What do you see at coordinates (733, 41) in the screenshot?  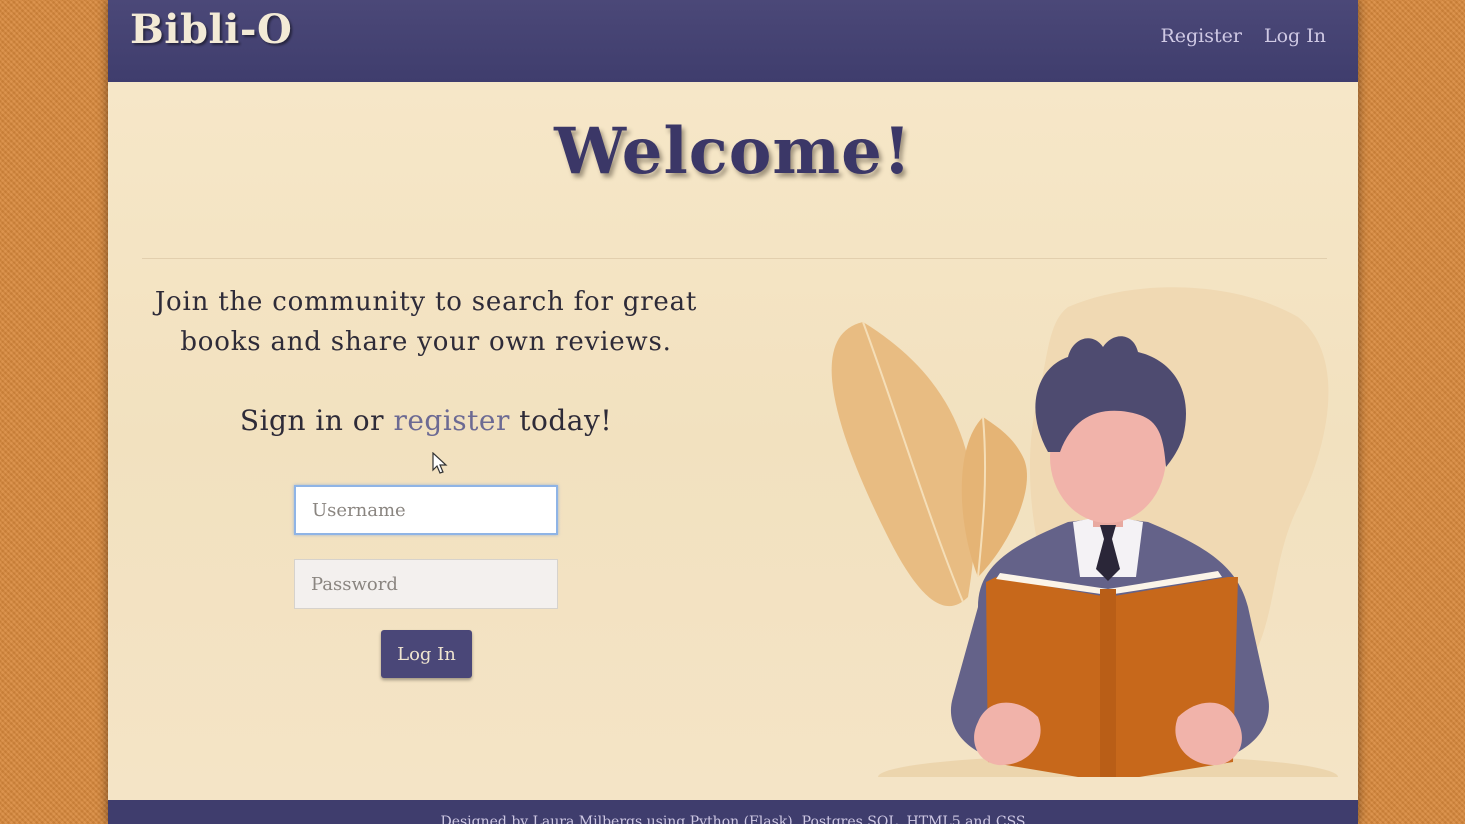 I see `navbar: Bibli-O Register Log In` at bounding box center [733, 41].